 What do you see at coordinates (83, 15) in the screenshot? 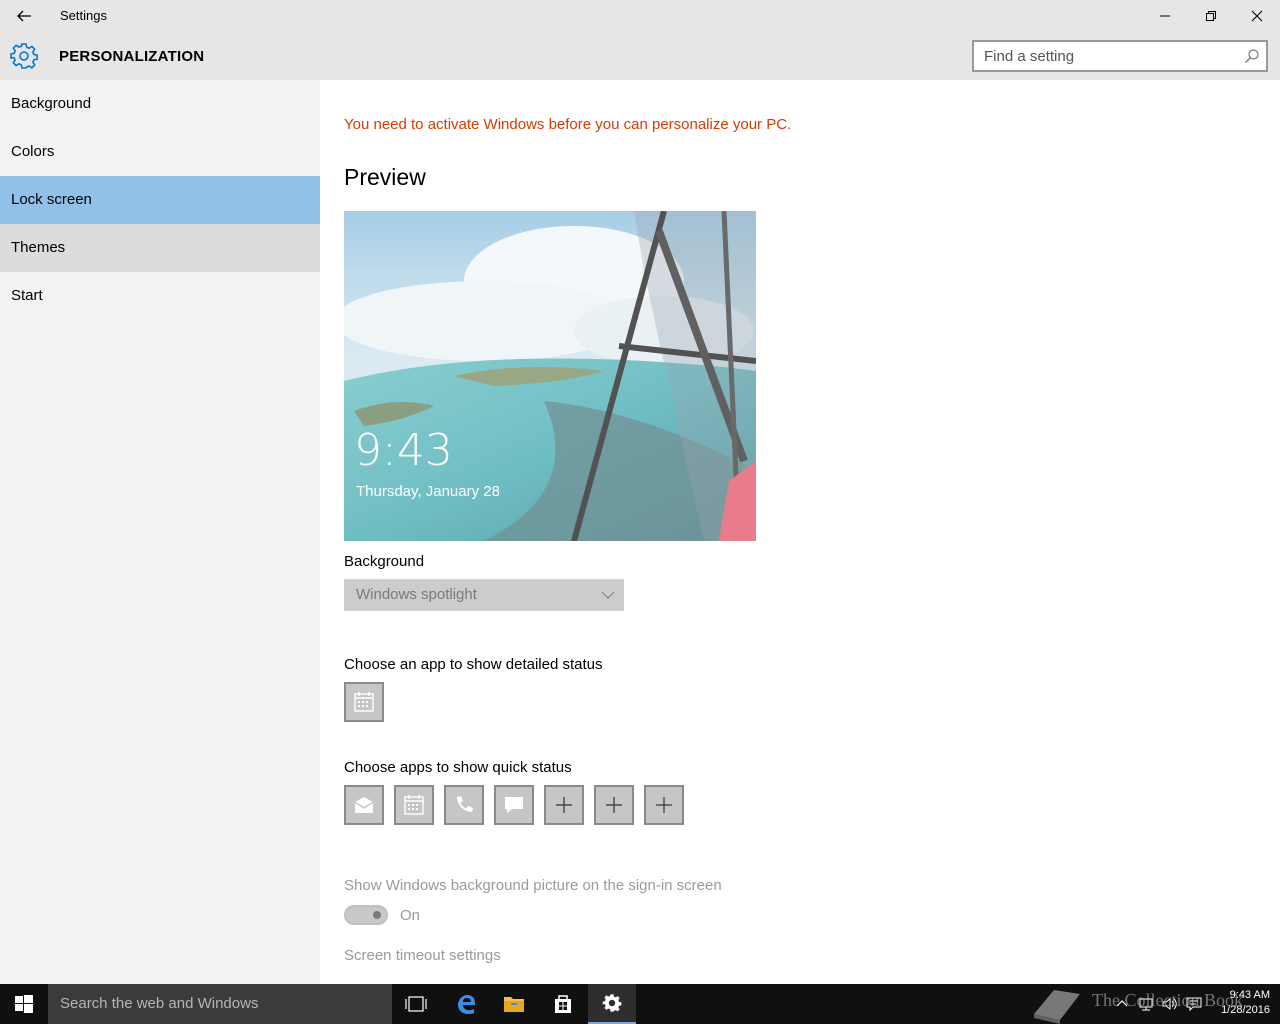
I see `window-title: Settings` at bounding box center [83, 15].